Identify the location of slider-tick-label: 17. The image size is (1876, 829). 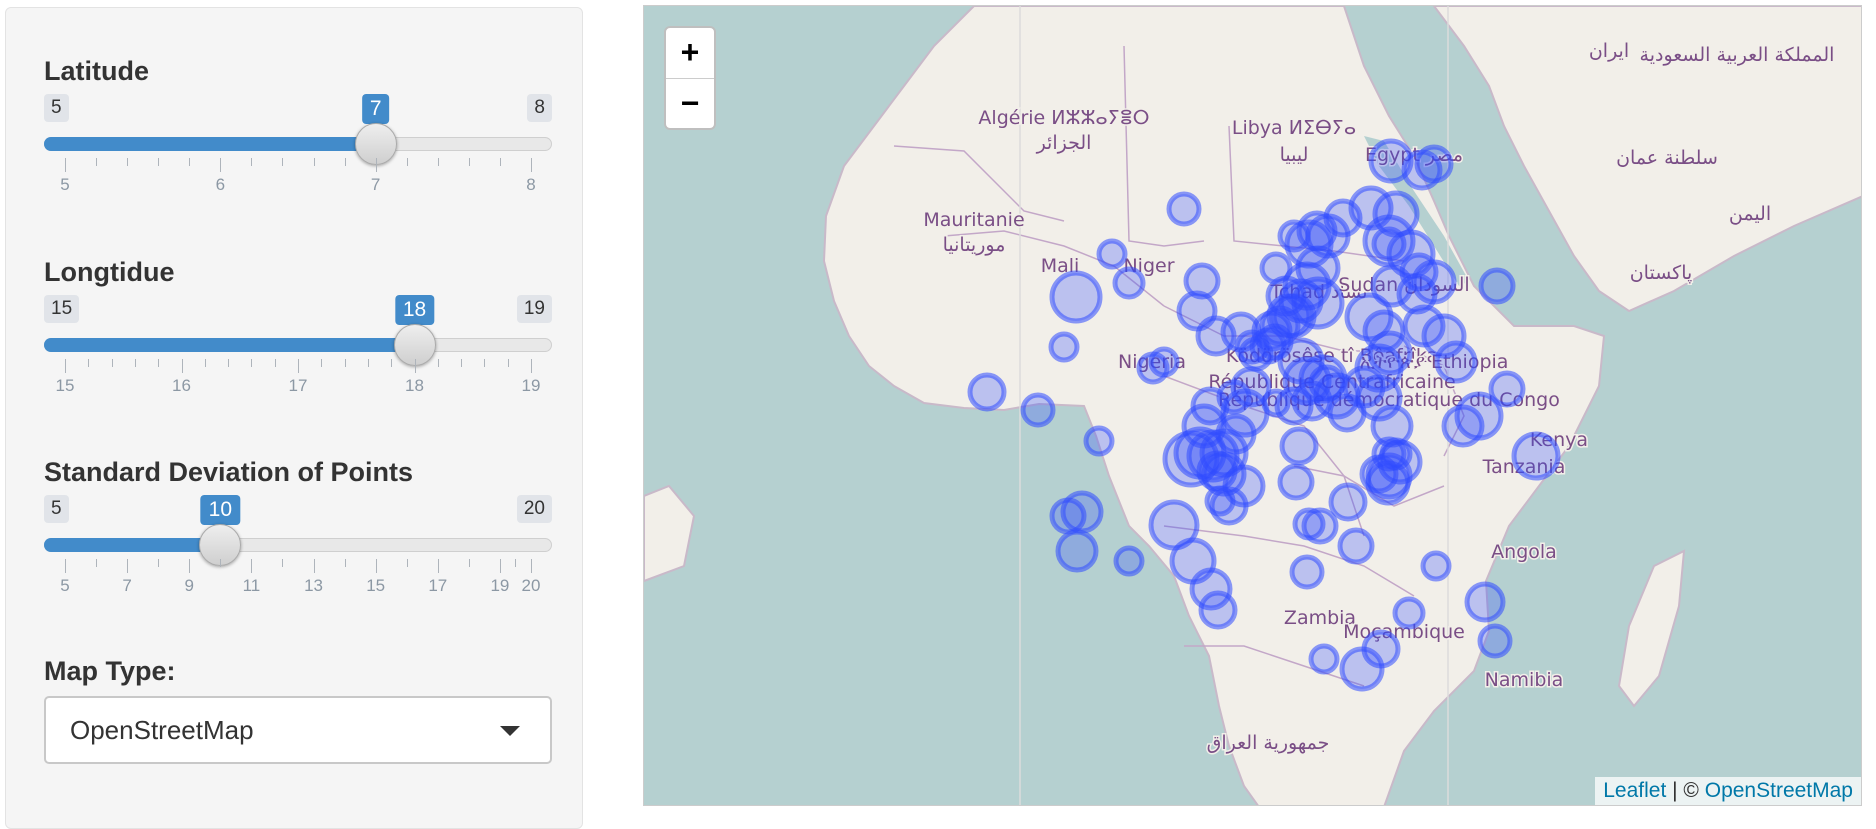
(438, 585).